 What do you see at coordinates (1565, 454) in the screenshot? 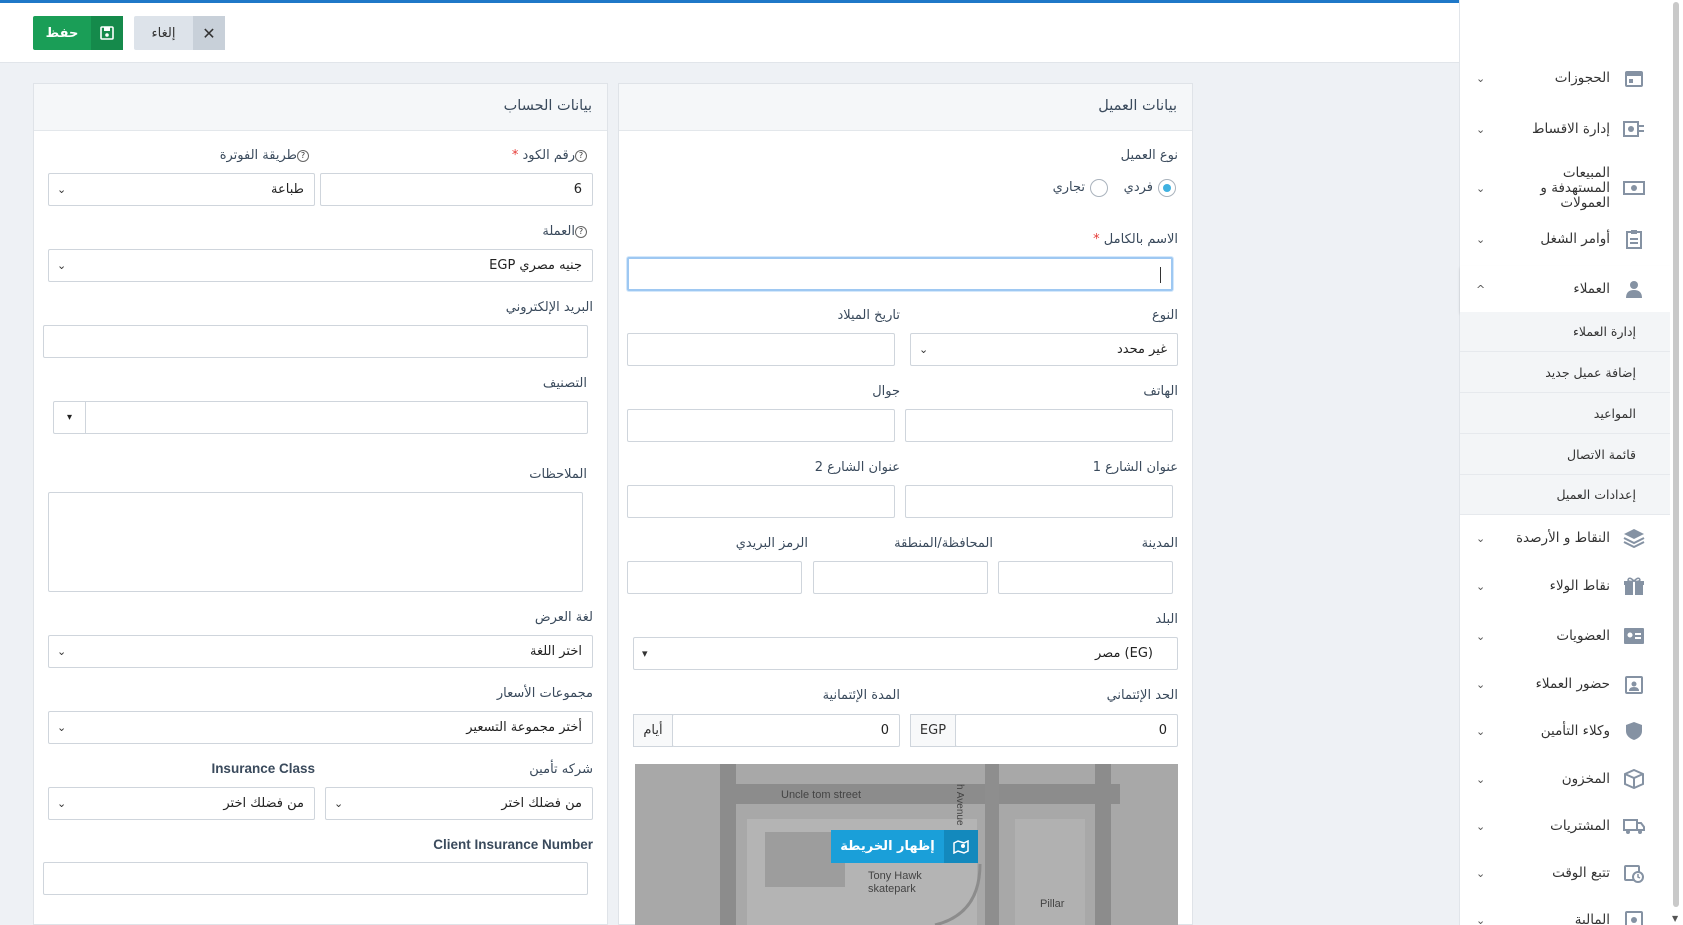
I see `sidebar-subitem-contact-list: قائمة الاتصال` at bounding box center [1565, 454].